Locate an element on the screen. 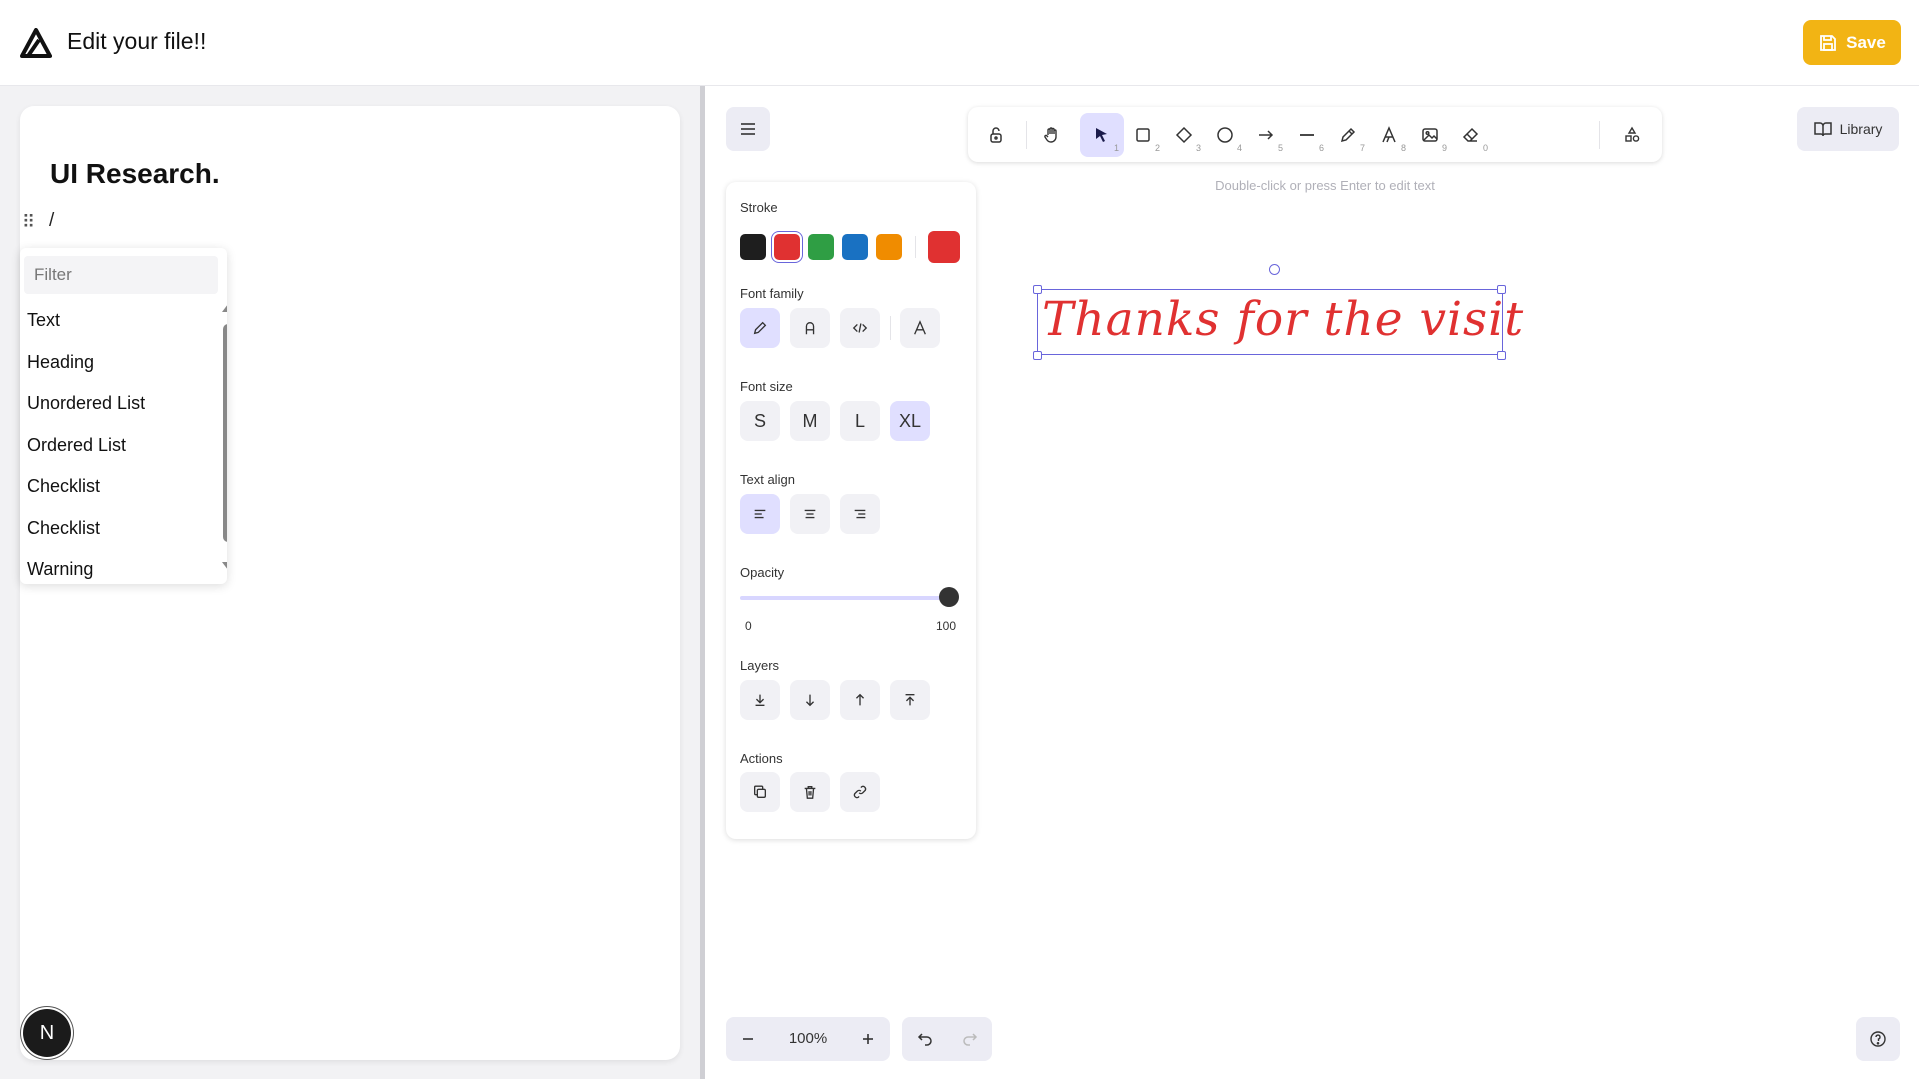 The height and width of the screenshot is (1079, 1919). nextjs-badge: N is located at coordinates (47, 1033).